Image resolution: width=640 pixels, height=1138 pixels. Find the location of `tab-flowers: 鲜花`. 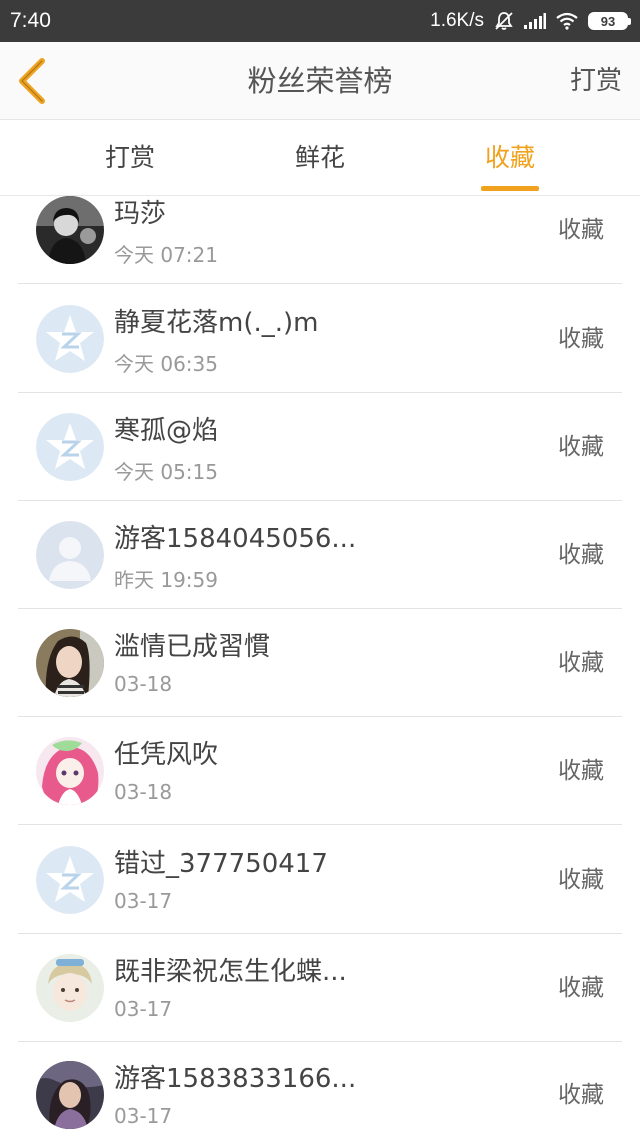

tab-flowers: 鲜花 is located at coordinates (320, 158).